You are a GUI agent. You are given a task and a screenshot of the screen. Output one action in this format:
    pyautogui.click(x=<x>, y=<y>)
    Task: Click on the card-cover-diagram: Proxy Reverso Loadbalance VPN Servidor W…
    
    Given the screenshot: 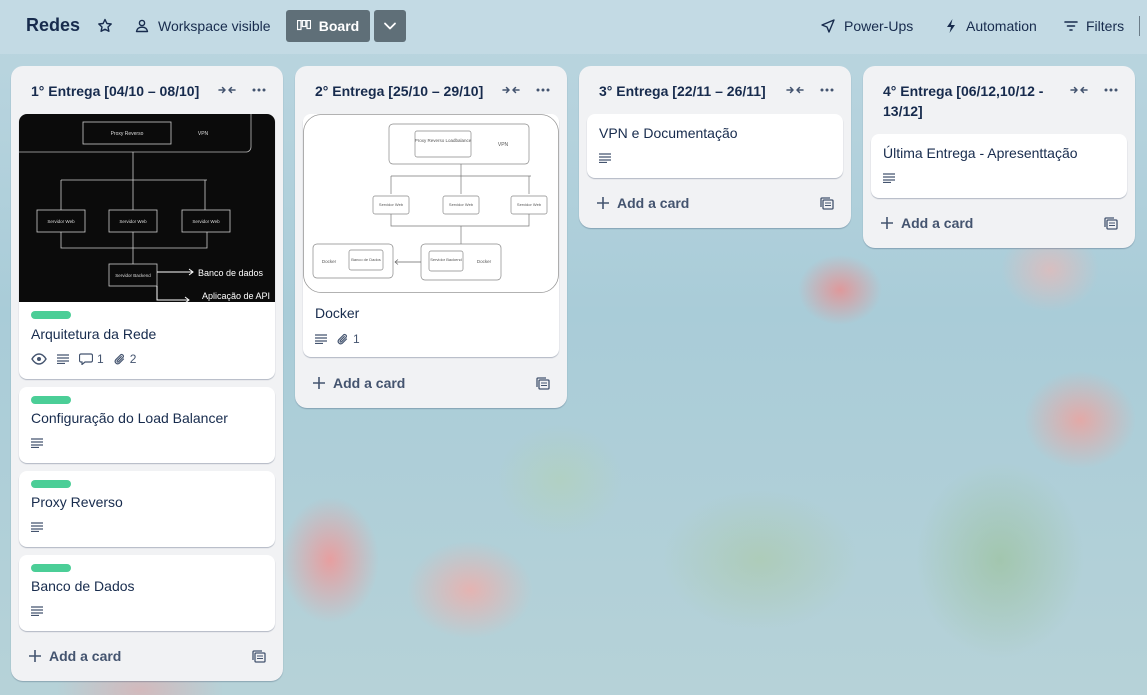 What is the action you would take?
    pyautogui.click(x=431, y=204)
    